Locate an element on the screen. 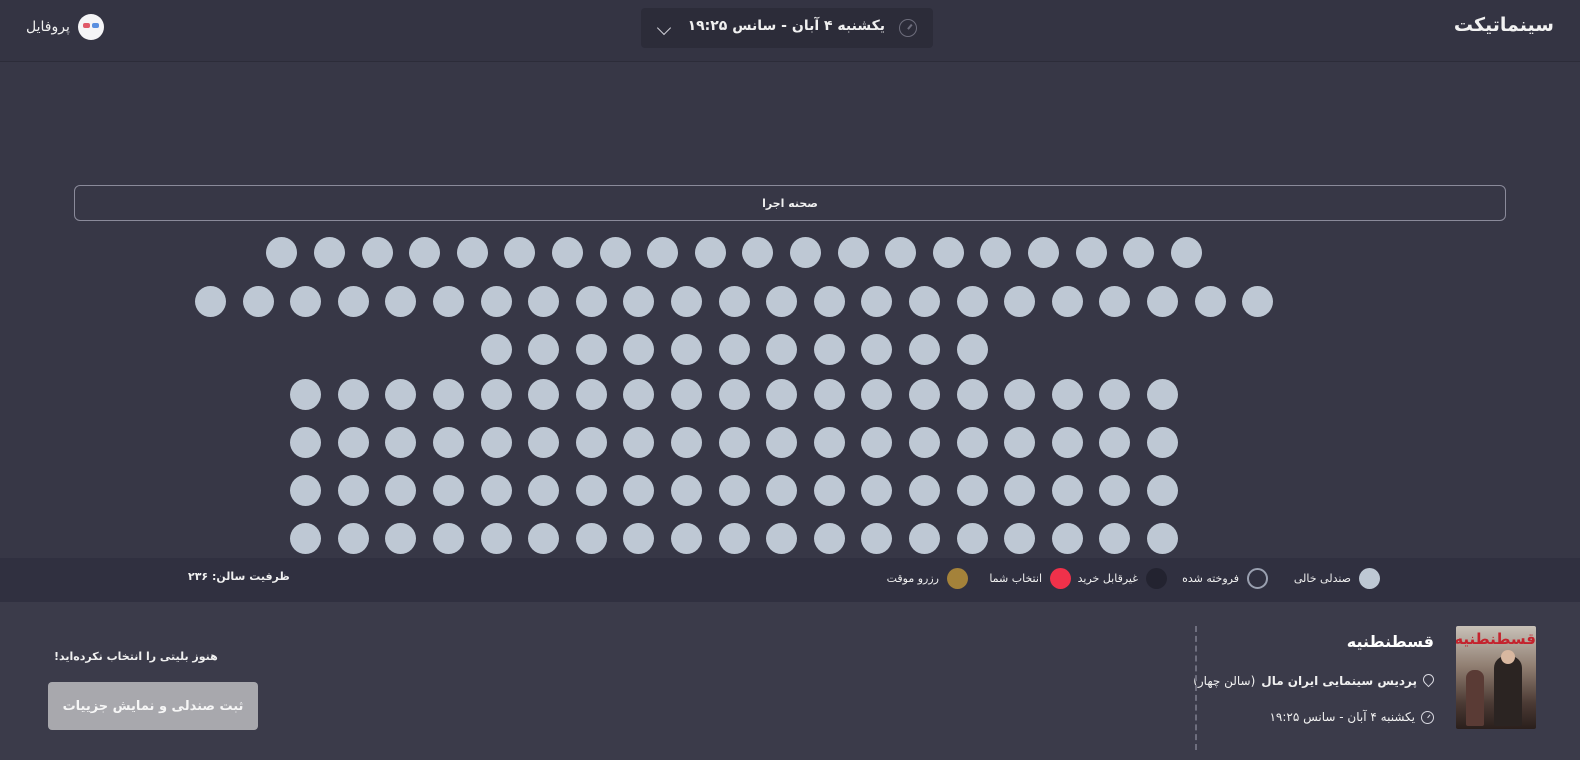 Image resolution: width=1580 pixels, height=760 pixels. submit-seats-button: ثبت صندلی و نمایش جزییات is located at coordinates (153, 706).